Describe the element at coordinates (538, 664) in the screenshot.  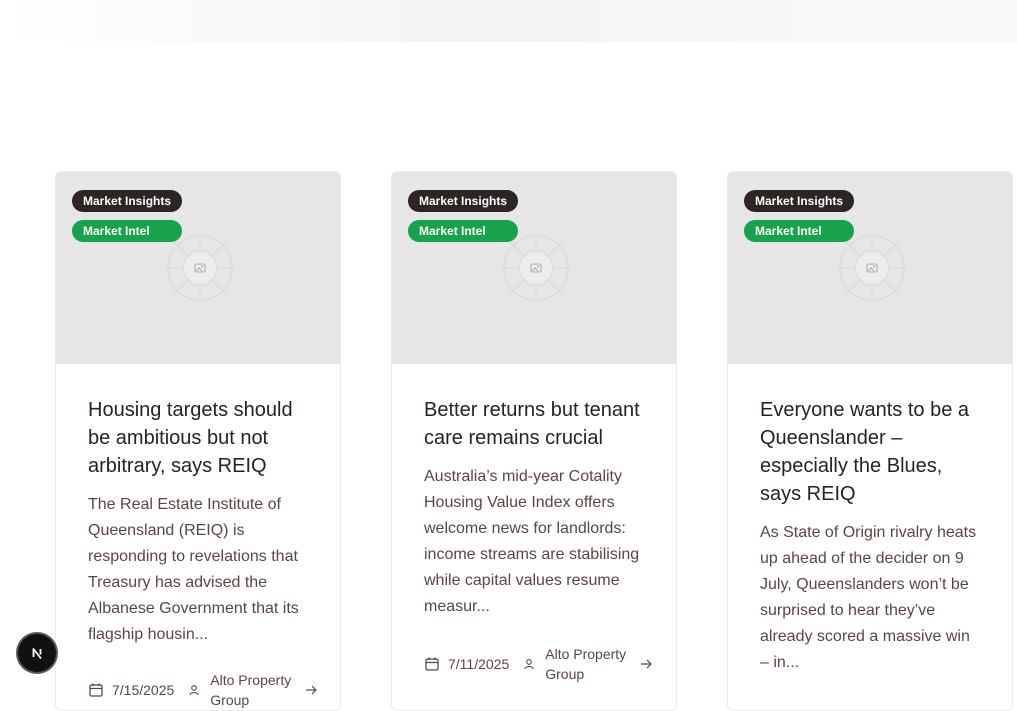
I see `article-meta: 7/11/2025 Alto Property Group` at that location.